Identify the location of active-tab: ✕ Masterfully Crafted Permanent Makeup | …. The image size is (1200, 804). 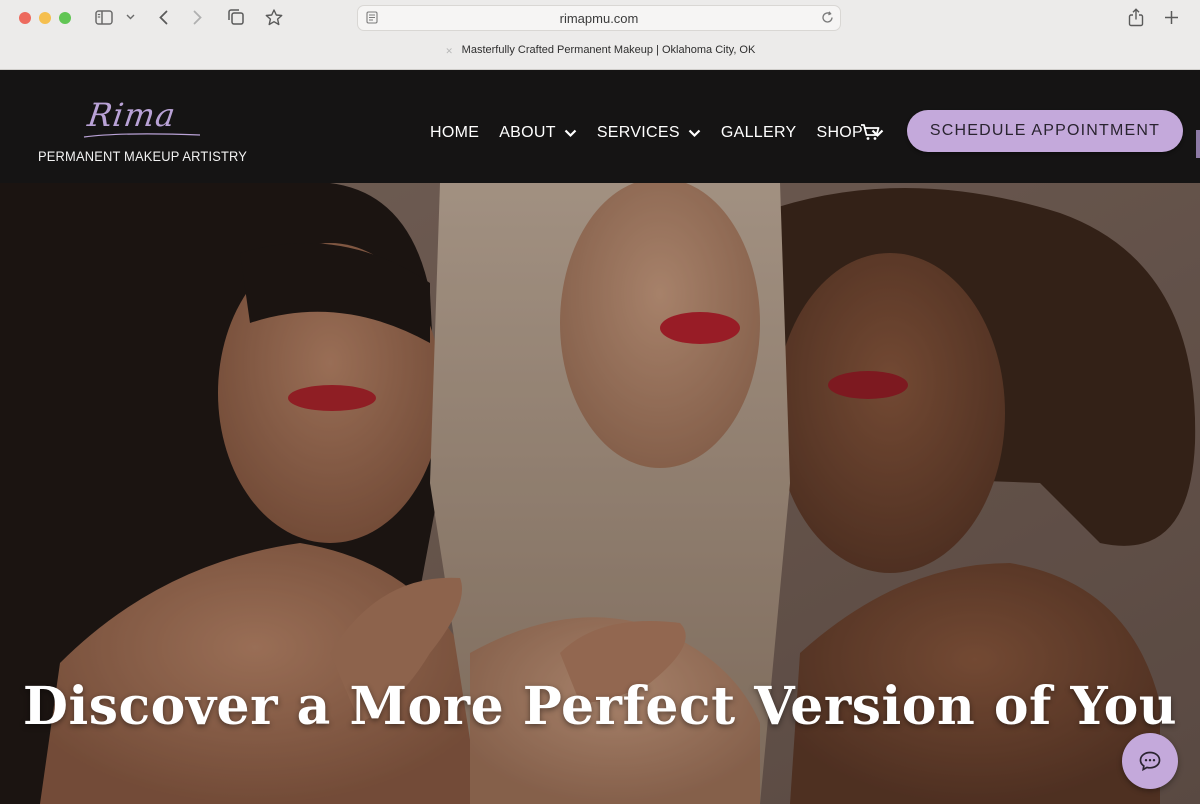
(600, 55).